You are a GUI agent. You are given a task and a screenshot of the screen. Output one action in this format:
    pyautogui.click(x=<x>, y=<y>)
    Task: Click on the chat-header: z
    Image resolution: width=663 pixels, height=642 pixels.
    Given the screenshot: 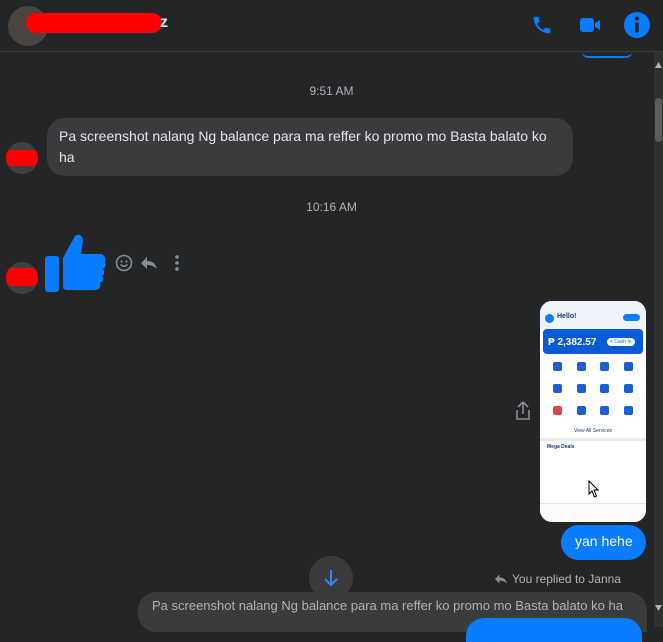 What is the action you would take?
    pyautogui.click(x=331, y=26)
    